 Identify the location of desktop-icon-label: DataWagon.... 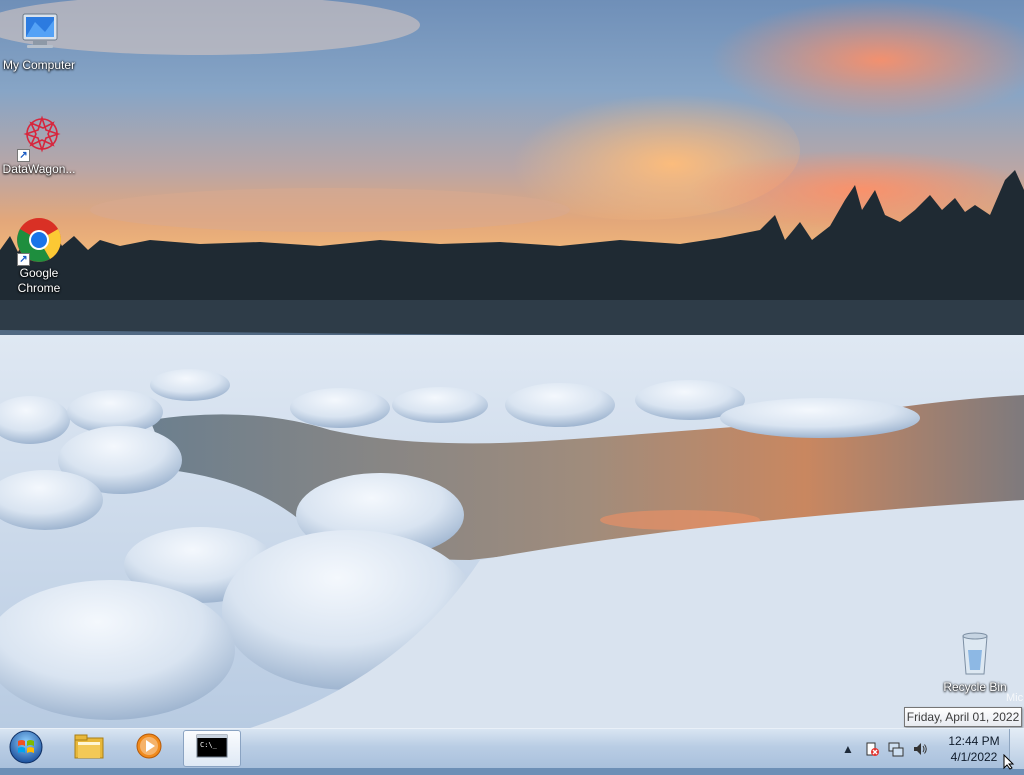
(39, 169).